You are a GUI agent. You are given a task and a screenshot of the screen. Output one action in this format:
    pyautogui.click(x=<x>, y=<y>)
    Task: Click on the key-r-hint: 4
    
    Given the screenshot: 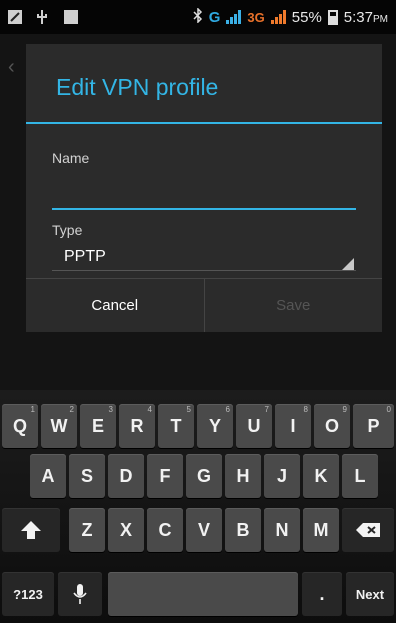 What is the action you would take?
    pyautogui.click(x=149, y=409)
    